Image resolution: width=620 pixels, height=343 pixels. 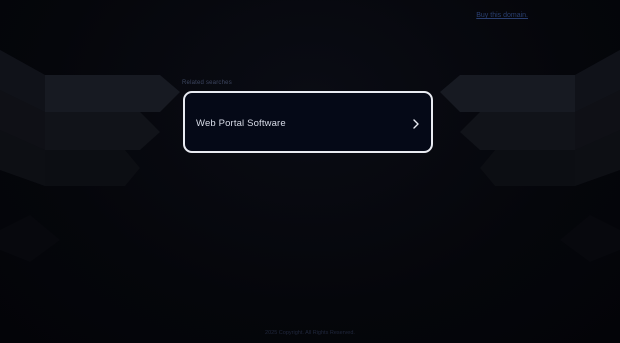 What do you see at coordinates (502, 15) in the screenshot?
I see `buy-domain-link: Buy this domain.` at bounding box center [502, 15].